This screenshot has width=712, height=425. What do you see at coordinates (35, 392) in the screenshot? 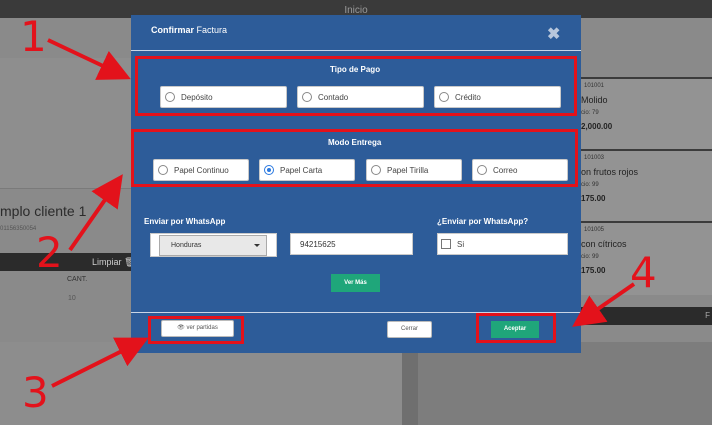
I see `annotation-label-3: 3` at bounding box center [35, 392].